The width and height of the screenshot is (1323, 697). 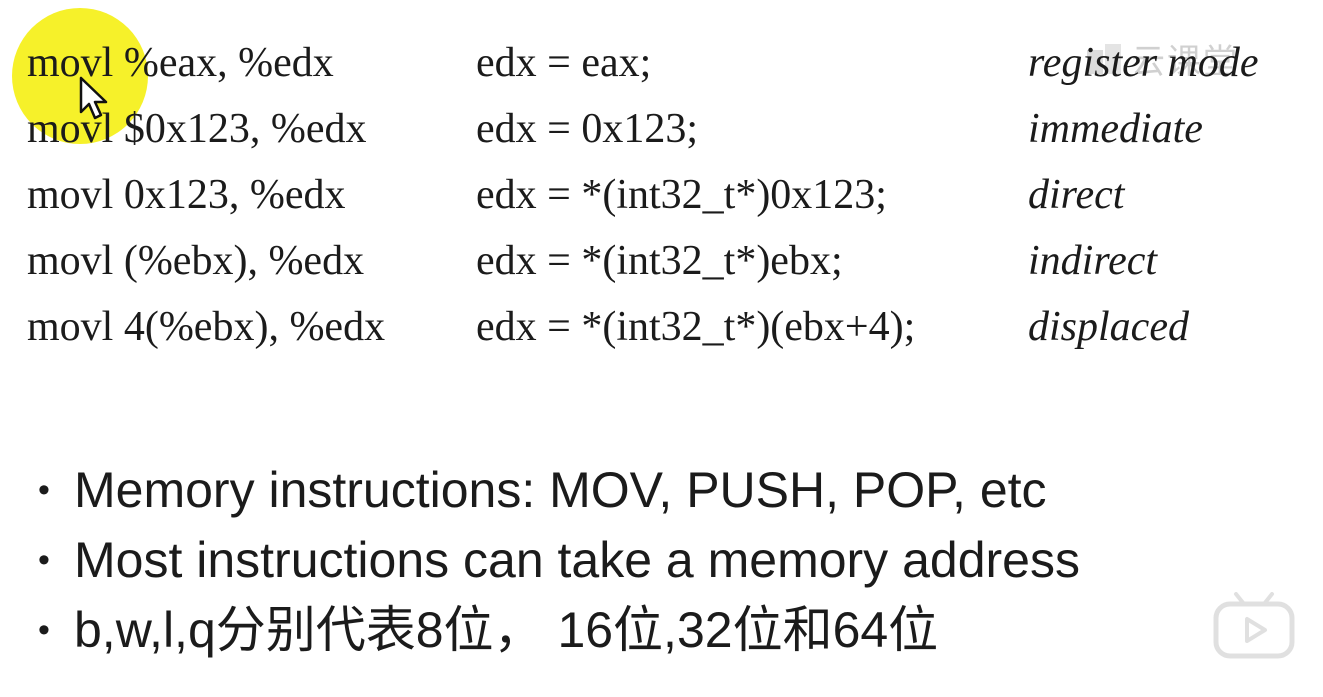 I want to click on addressing-mode-cell: direct, so click(x=1076, y=195).